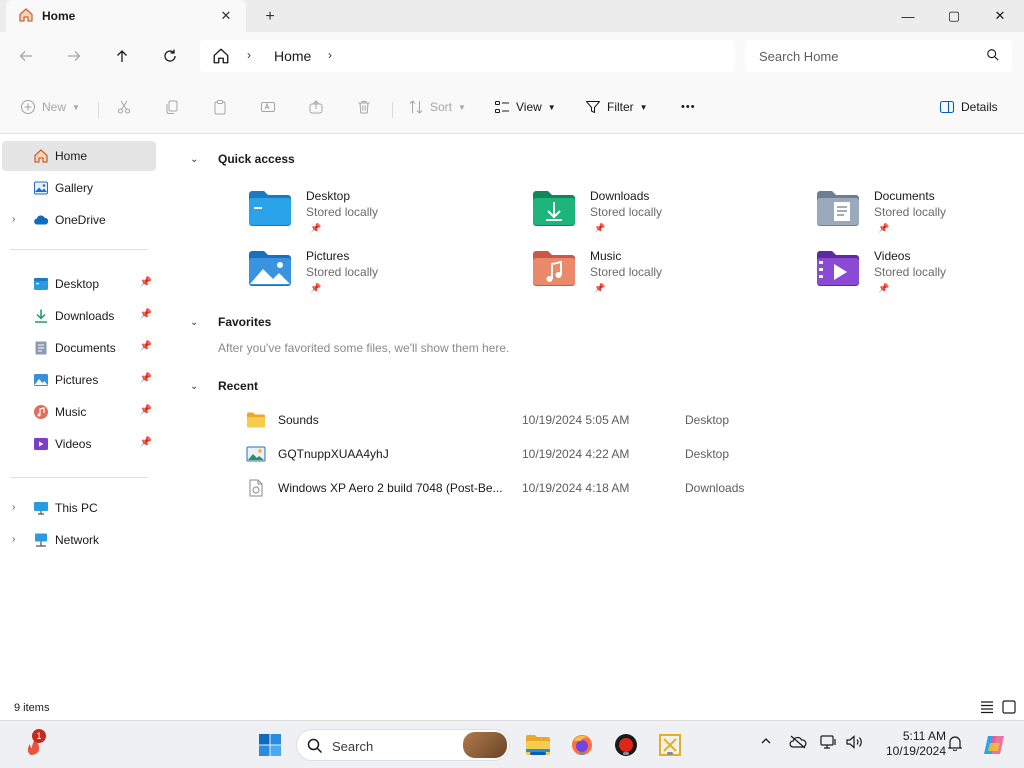  I want to click on copy-button, so click(172, 107).